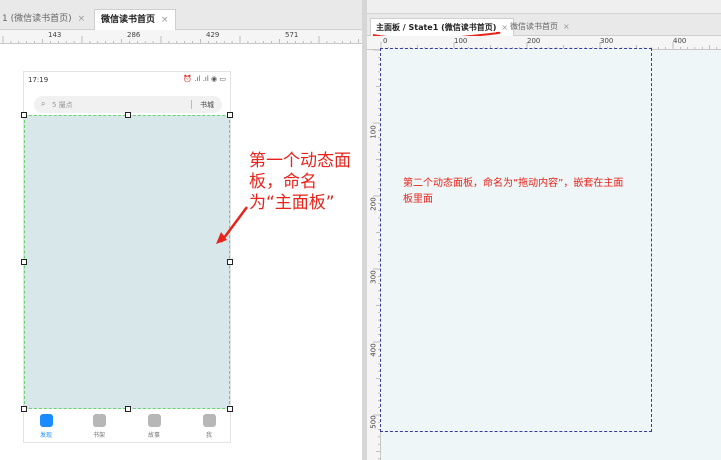  What do you see at coordinates (300, 182) in the screenshot?
I see `annotation-main-panel: 第一个动态面板，命名为“主面板”` at bounding box center [300, 182].